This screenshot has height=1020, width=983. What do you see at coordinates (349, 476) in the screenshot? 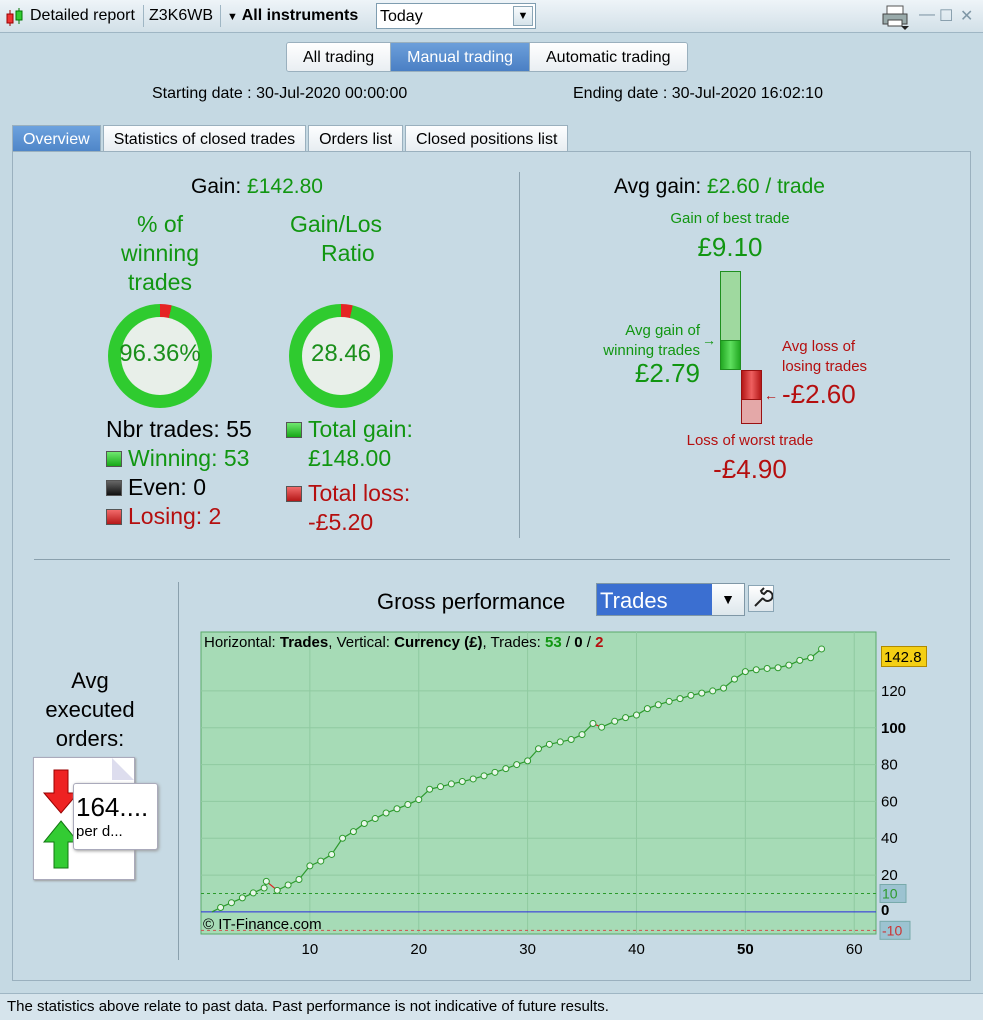
I see `gain-loss-totals: Total gain: £148.00 Total loss: -£5.20` at bounding box center [349, 476].